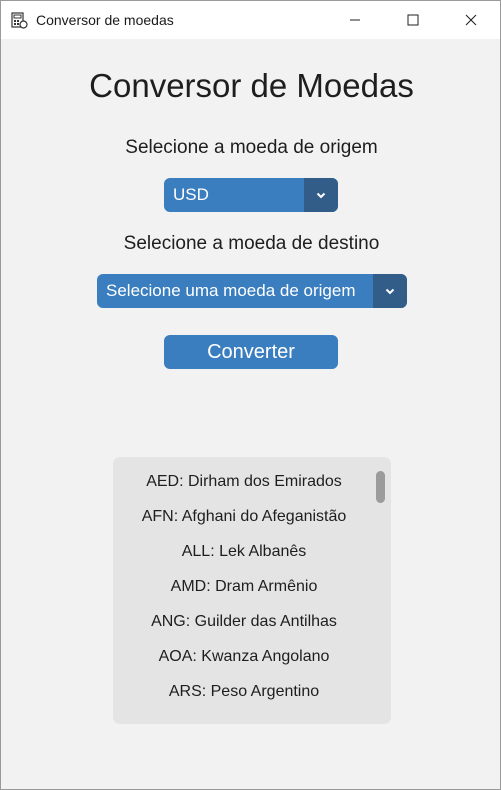 The height and width of the screenshot is (790, 501). I want to click on page-title: Conversor de Moedas, so click(251, 85).